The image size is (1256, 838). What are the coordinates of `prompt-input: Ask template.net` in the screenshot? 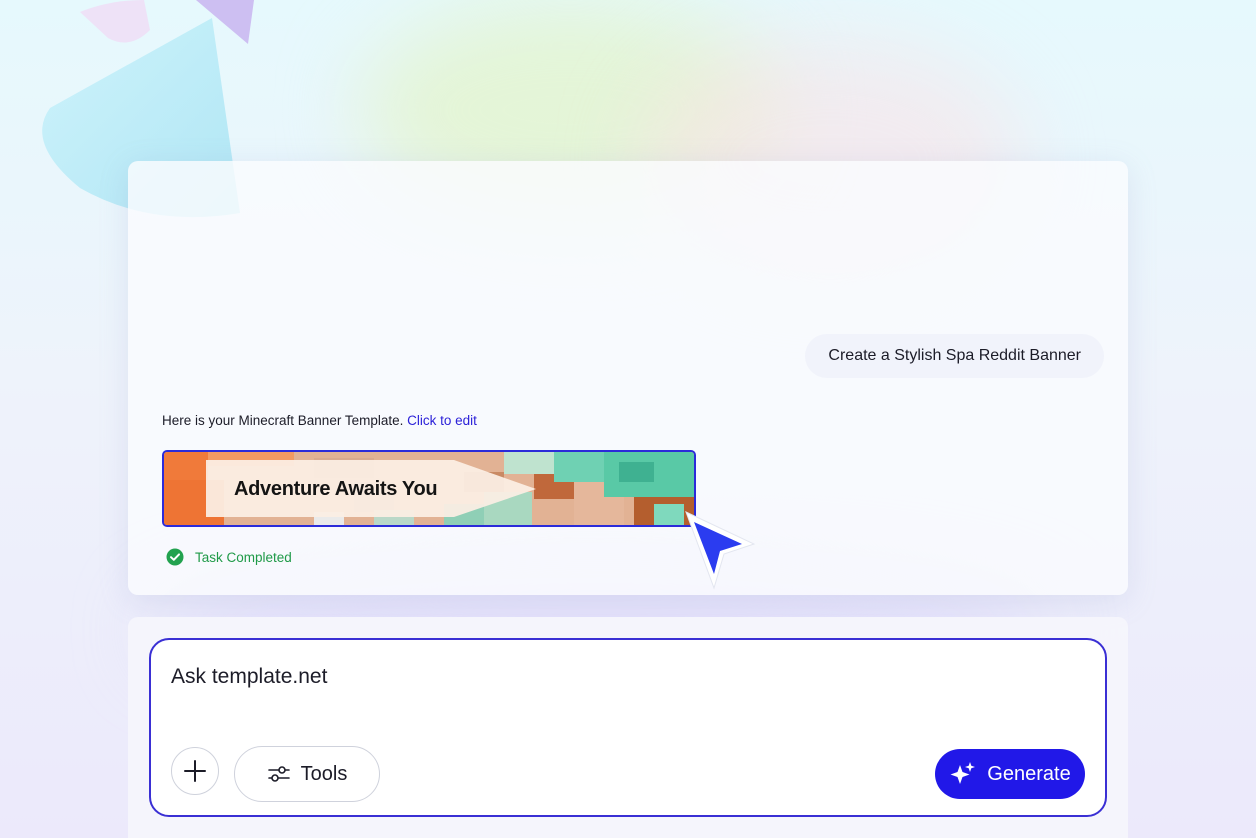 It's located at (249, 677).